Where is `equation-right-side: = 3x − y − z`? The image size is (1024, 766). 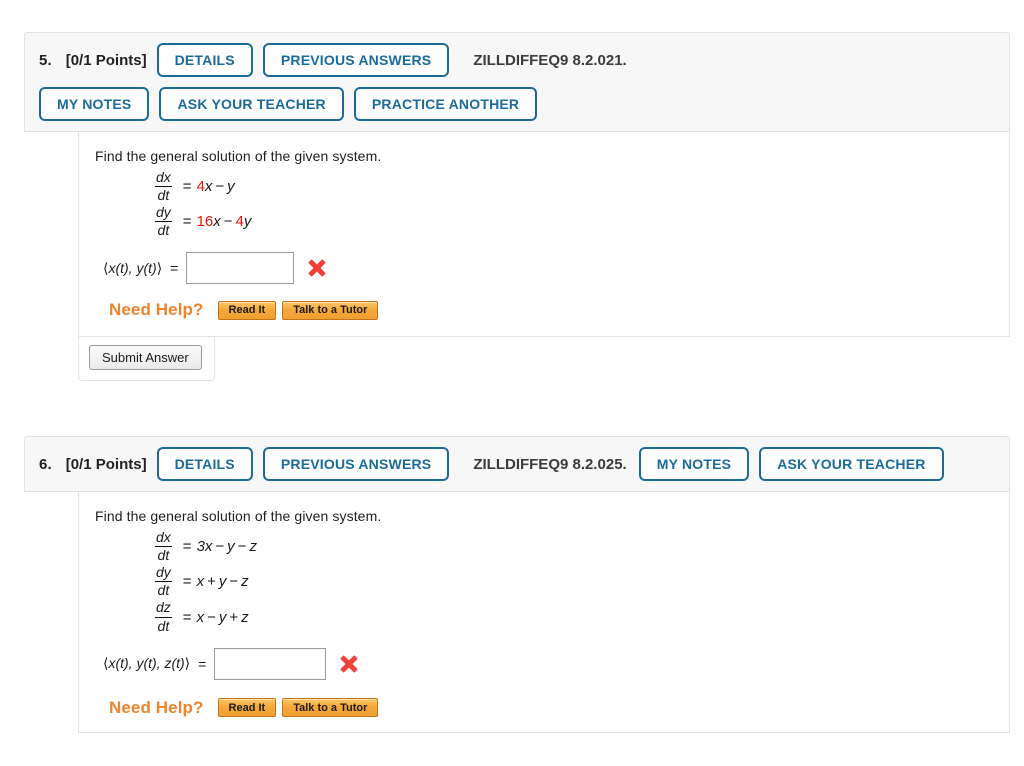 equation-right-side: = 3x − y − z is located at coordinates (220, 546).